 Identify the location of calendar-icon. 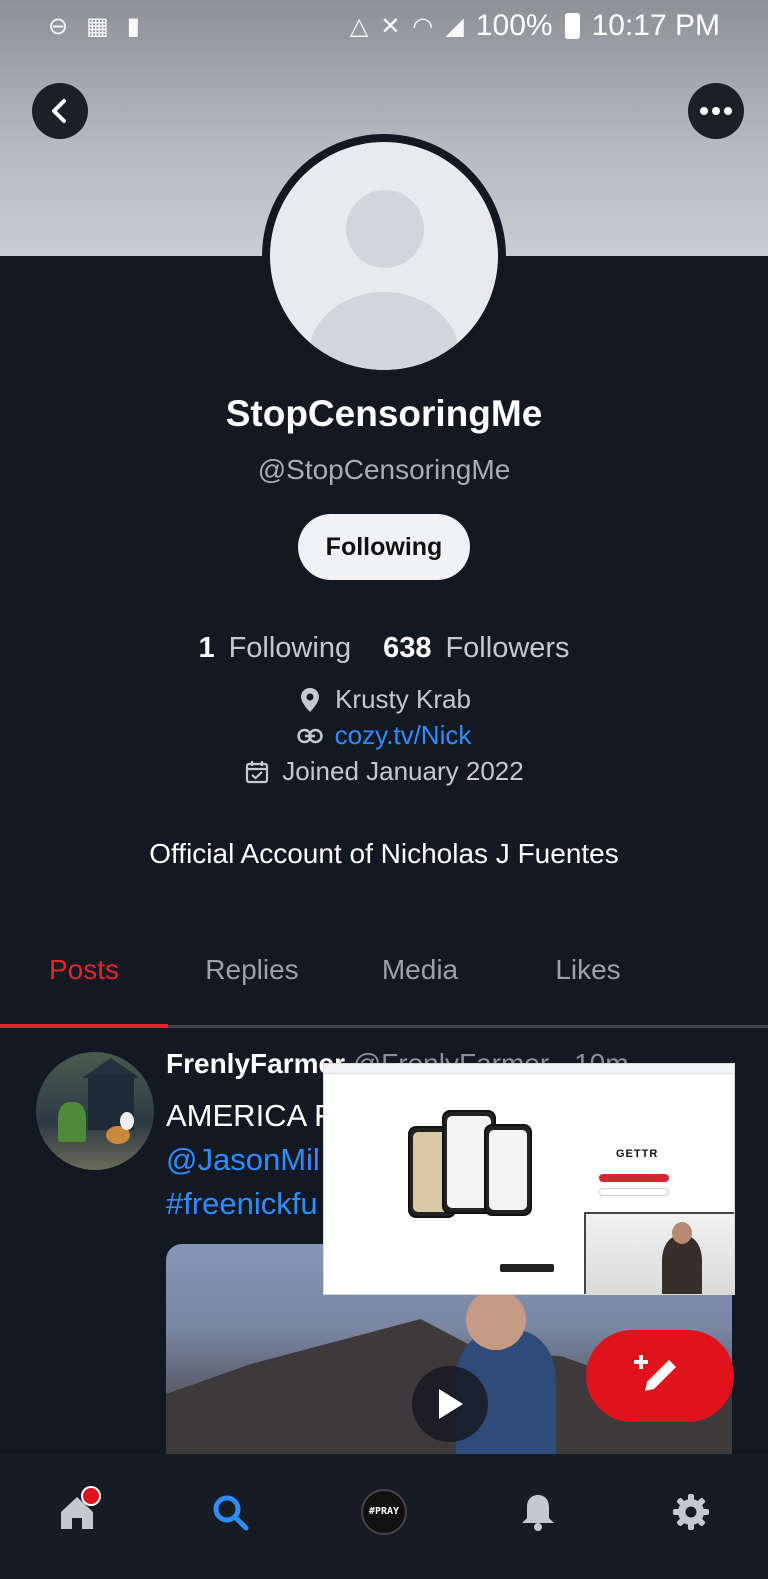
(257, 772).